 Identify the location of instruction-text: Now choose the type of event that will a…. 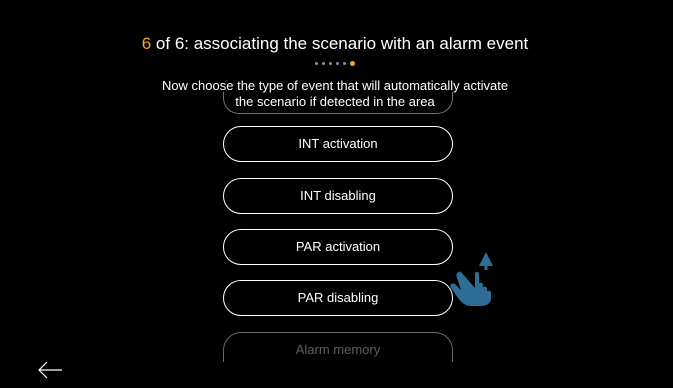
(335, 94).